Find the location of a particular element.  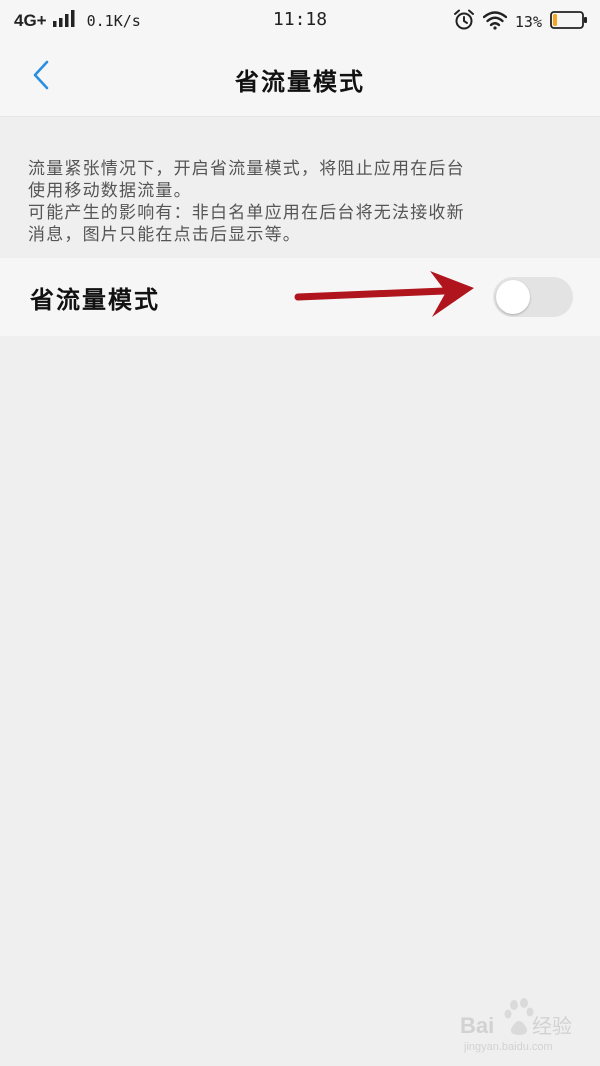

battery-icon is located at coordinates (569, 22).